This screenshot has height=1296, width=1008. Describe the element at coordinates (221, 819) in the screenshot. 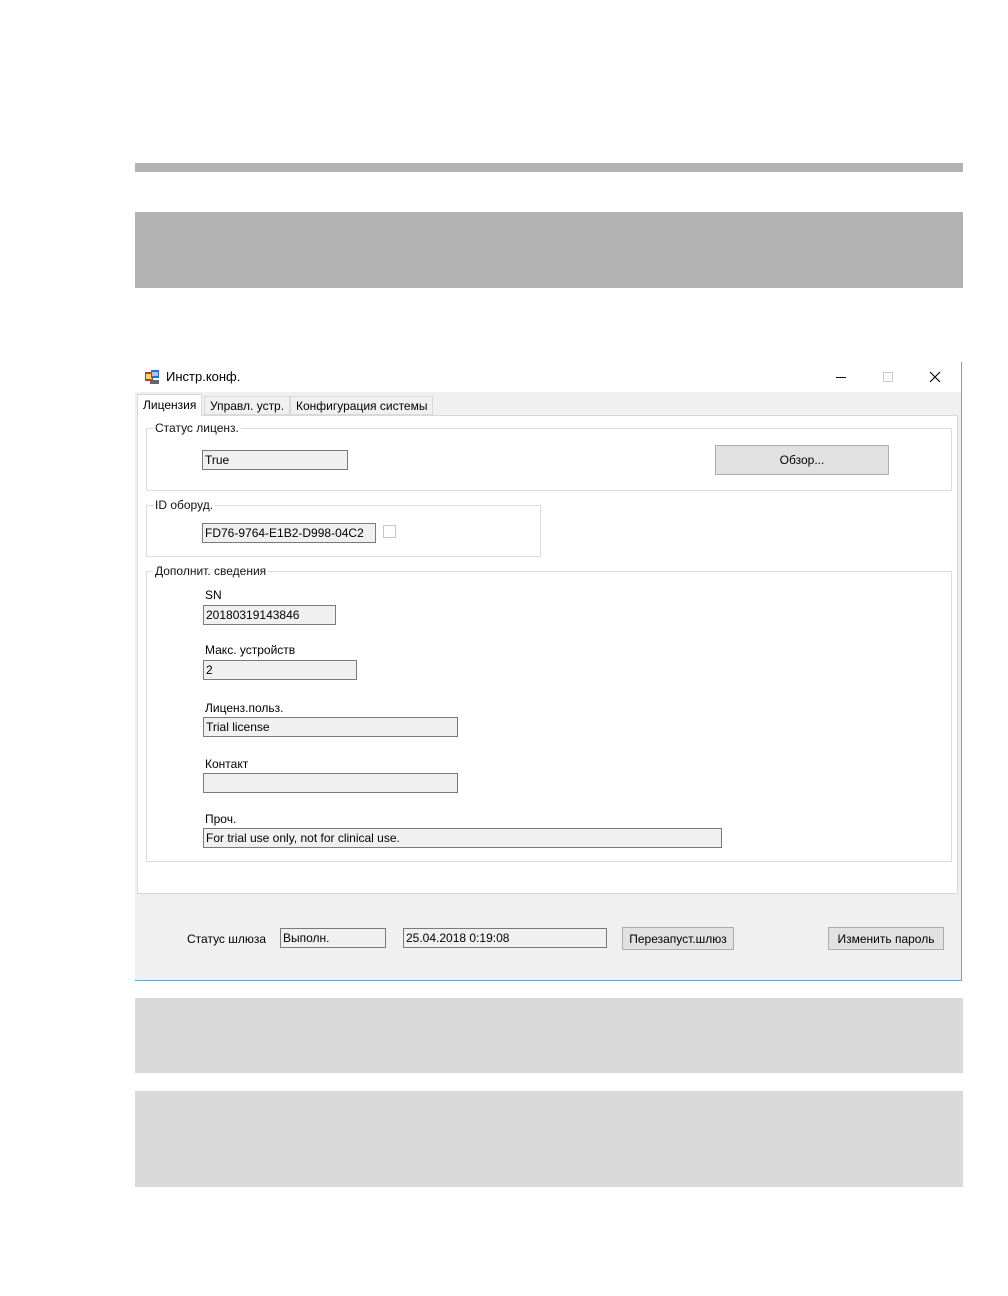

I see `other-label: Проч.` at that location.